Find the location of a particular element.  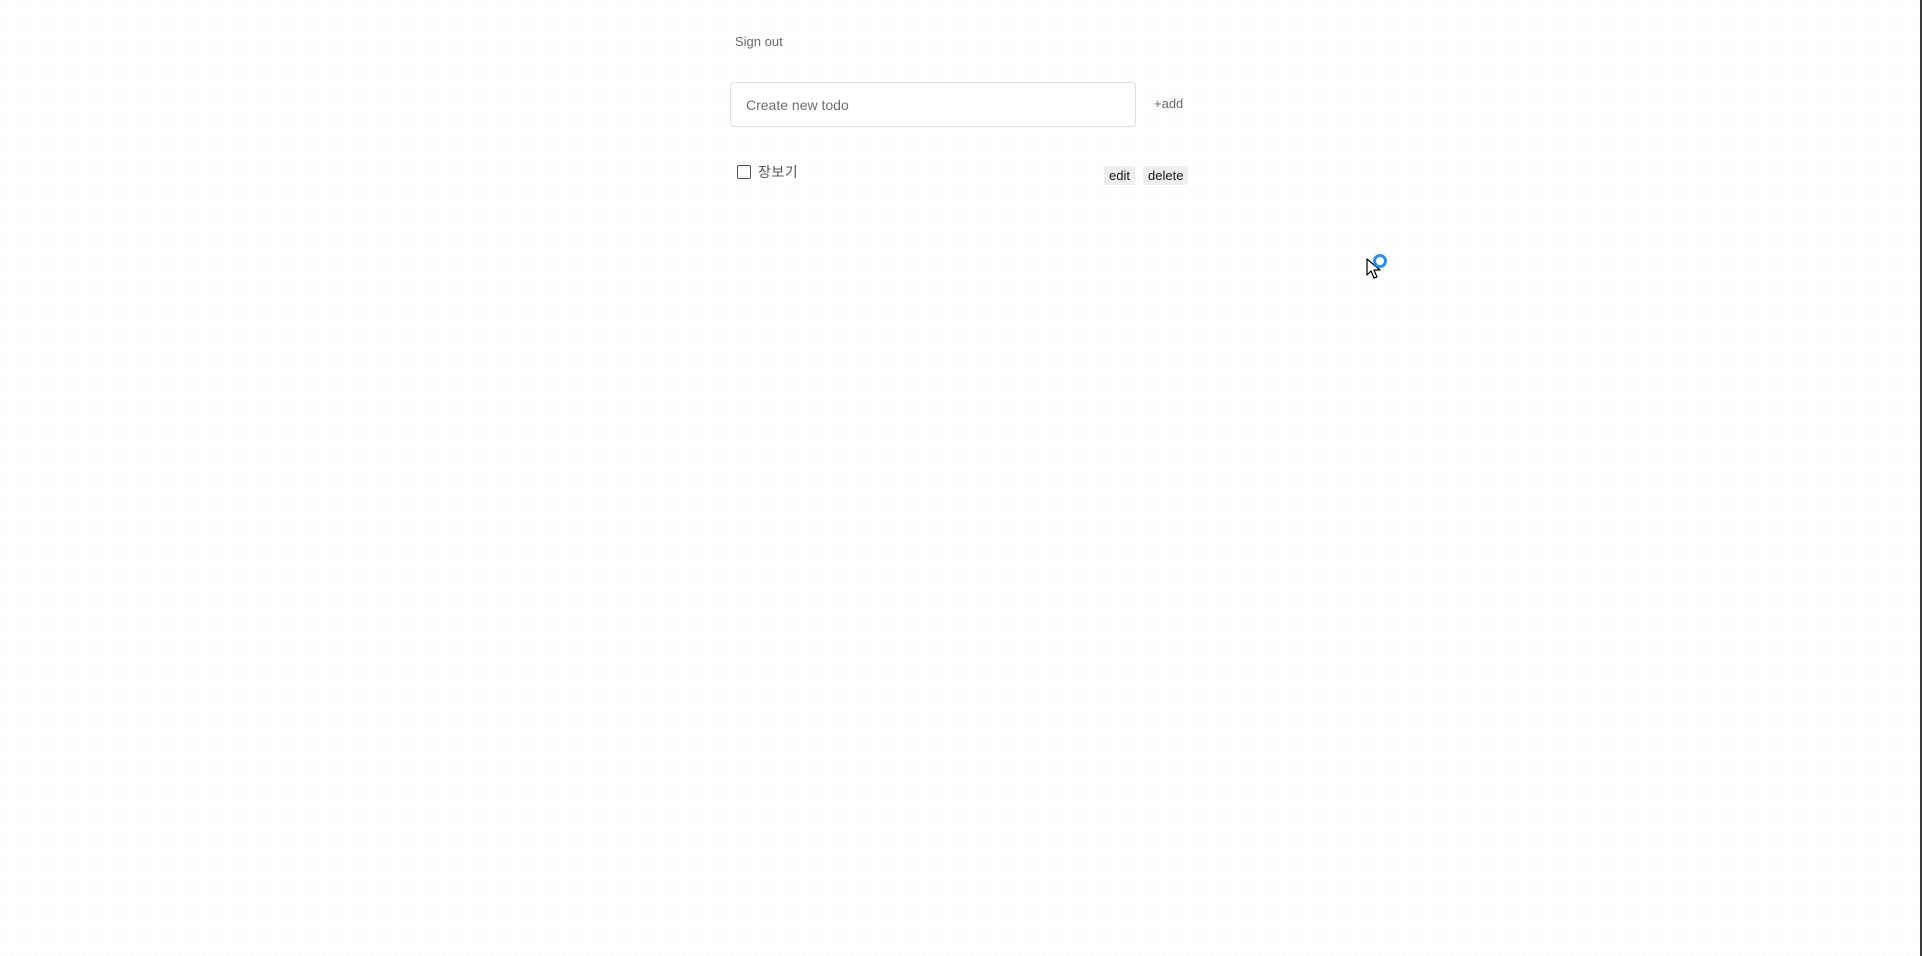

todo-item-label: 장보기 is located at coordinates (767, 172).